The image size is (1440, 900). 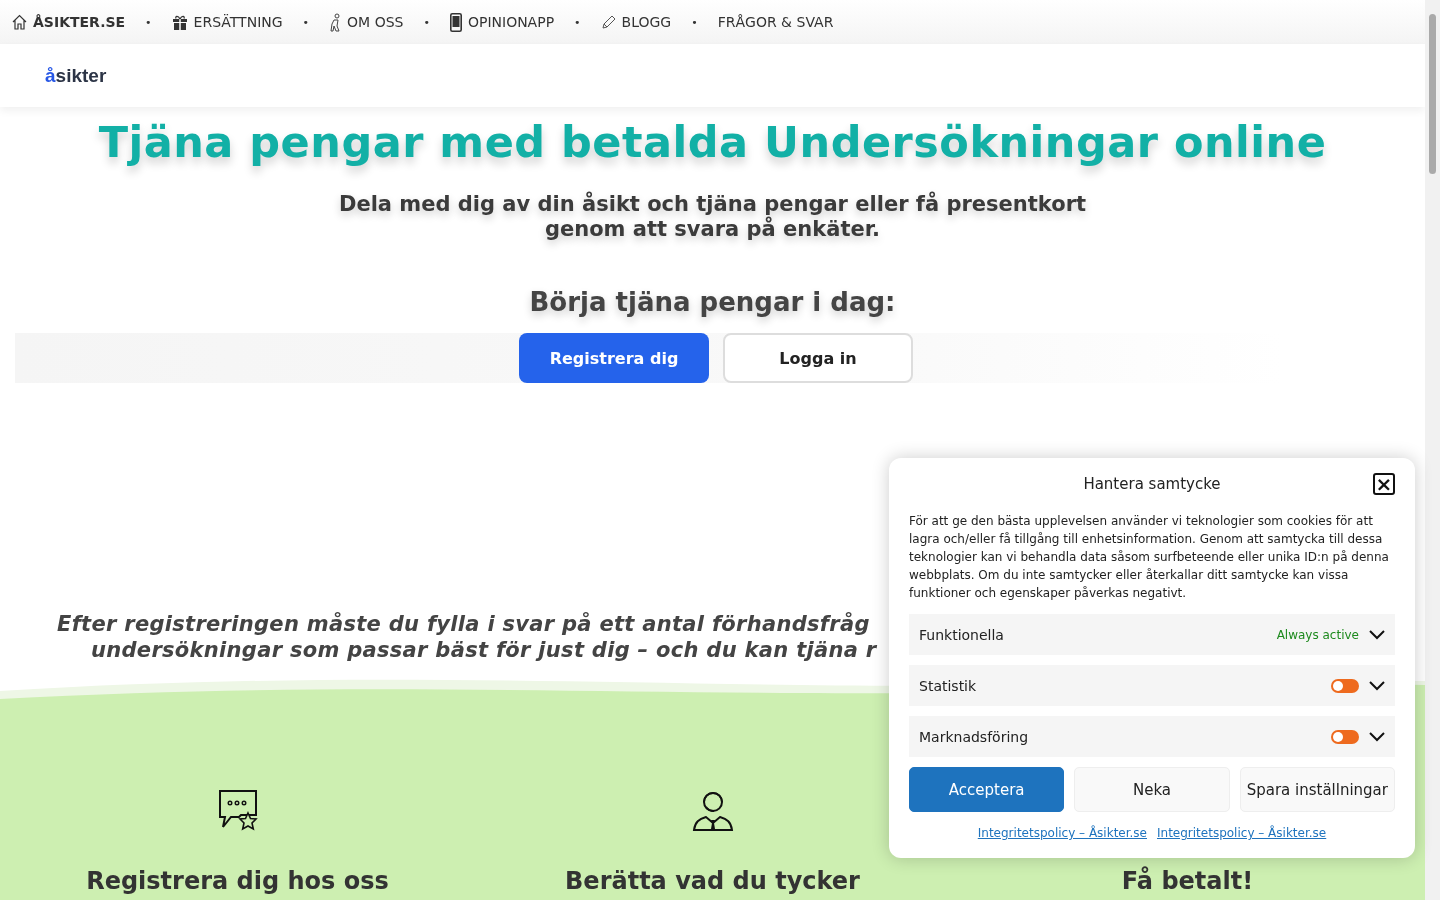 What do you see at coordinates (1384, 484) in the screenshot?
I see `close-button: ×` at bounding box center [1384, 484].